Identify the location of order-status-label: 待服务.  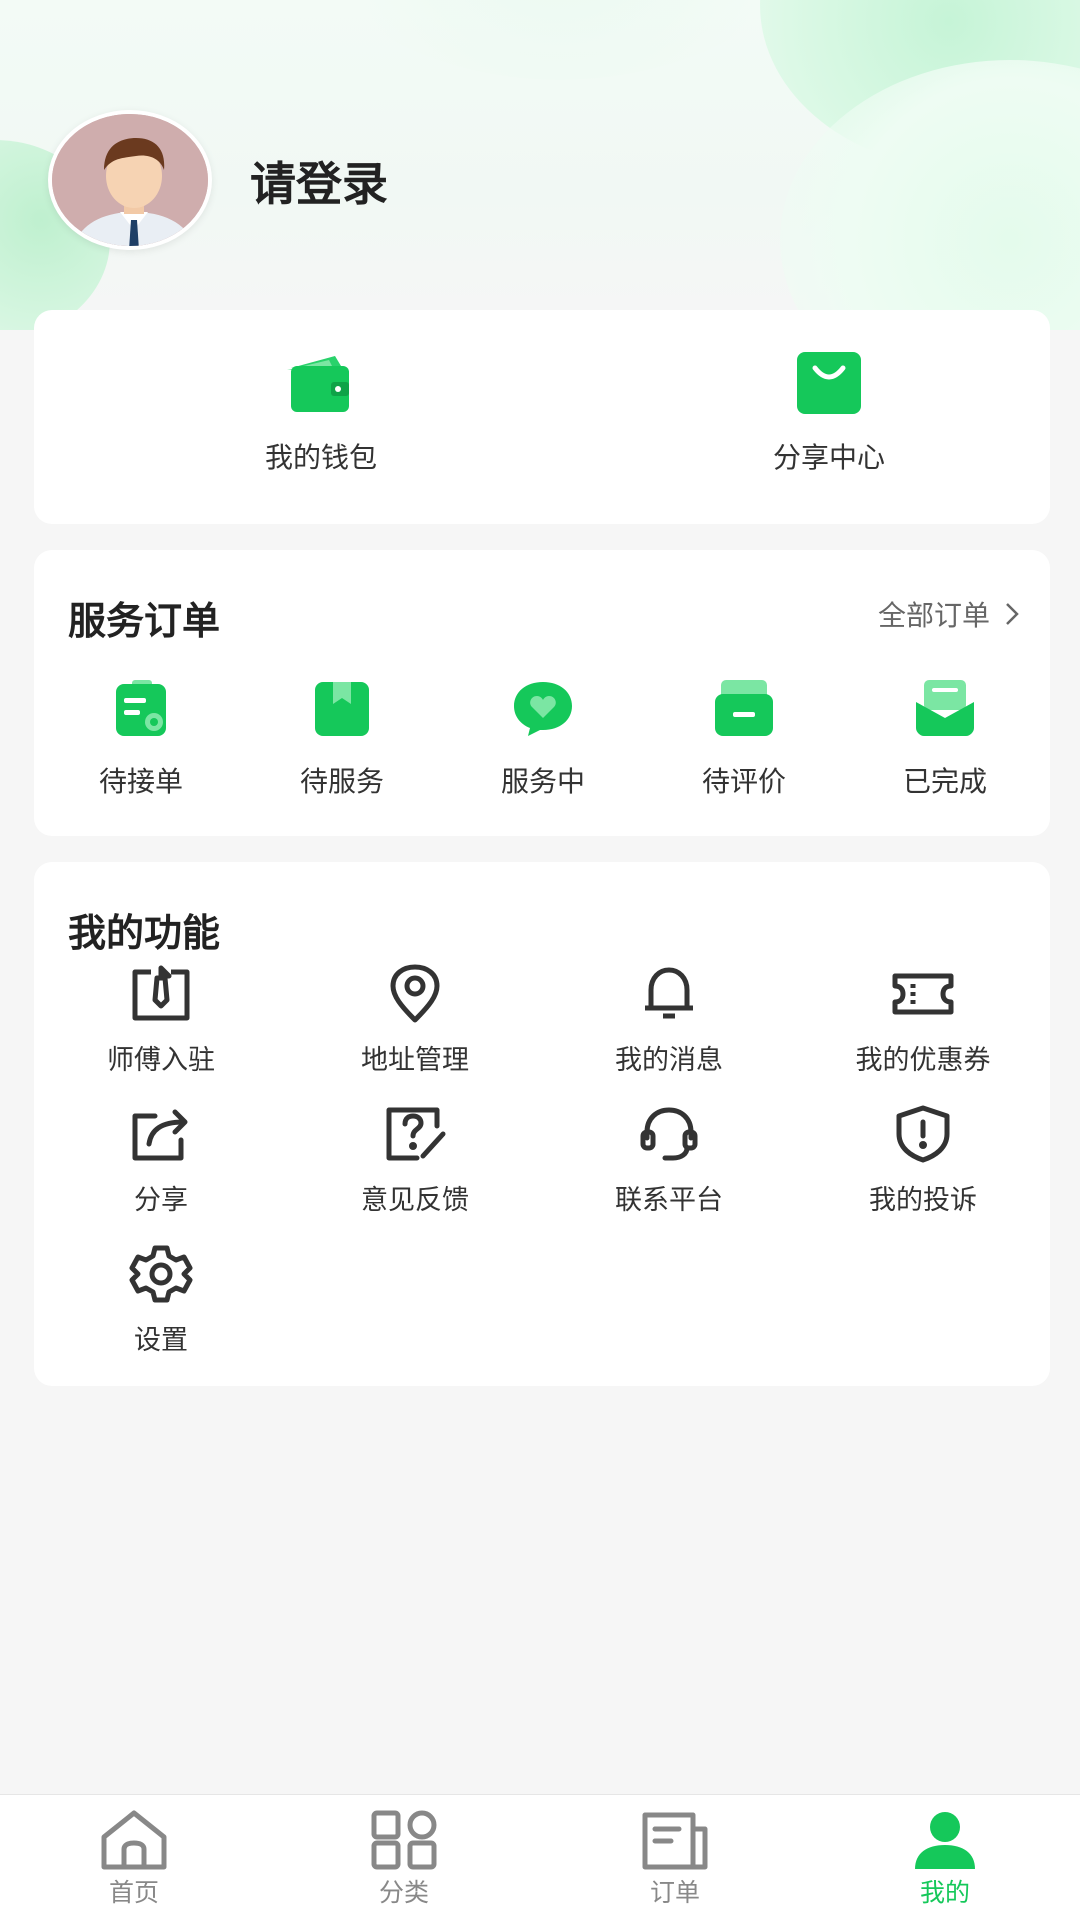
(341, 781).